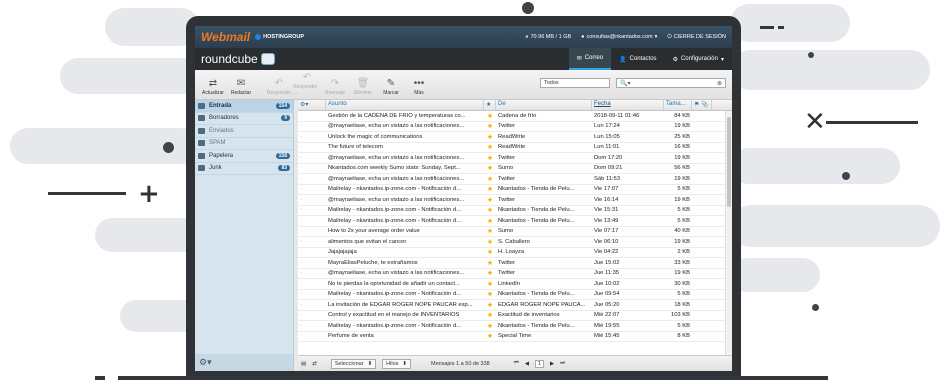 The height and width of the screenshot is (384, 944). I want to click on page-number-input: 1, so click(539, 363).